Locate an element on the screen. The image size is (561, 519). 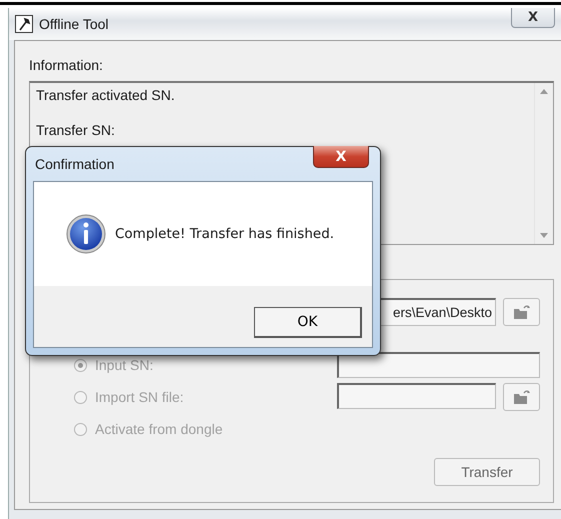
option-label: Input SN: is located at coordinates (124, 365).